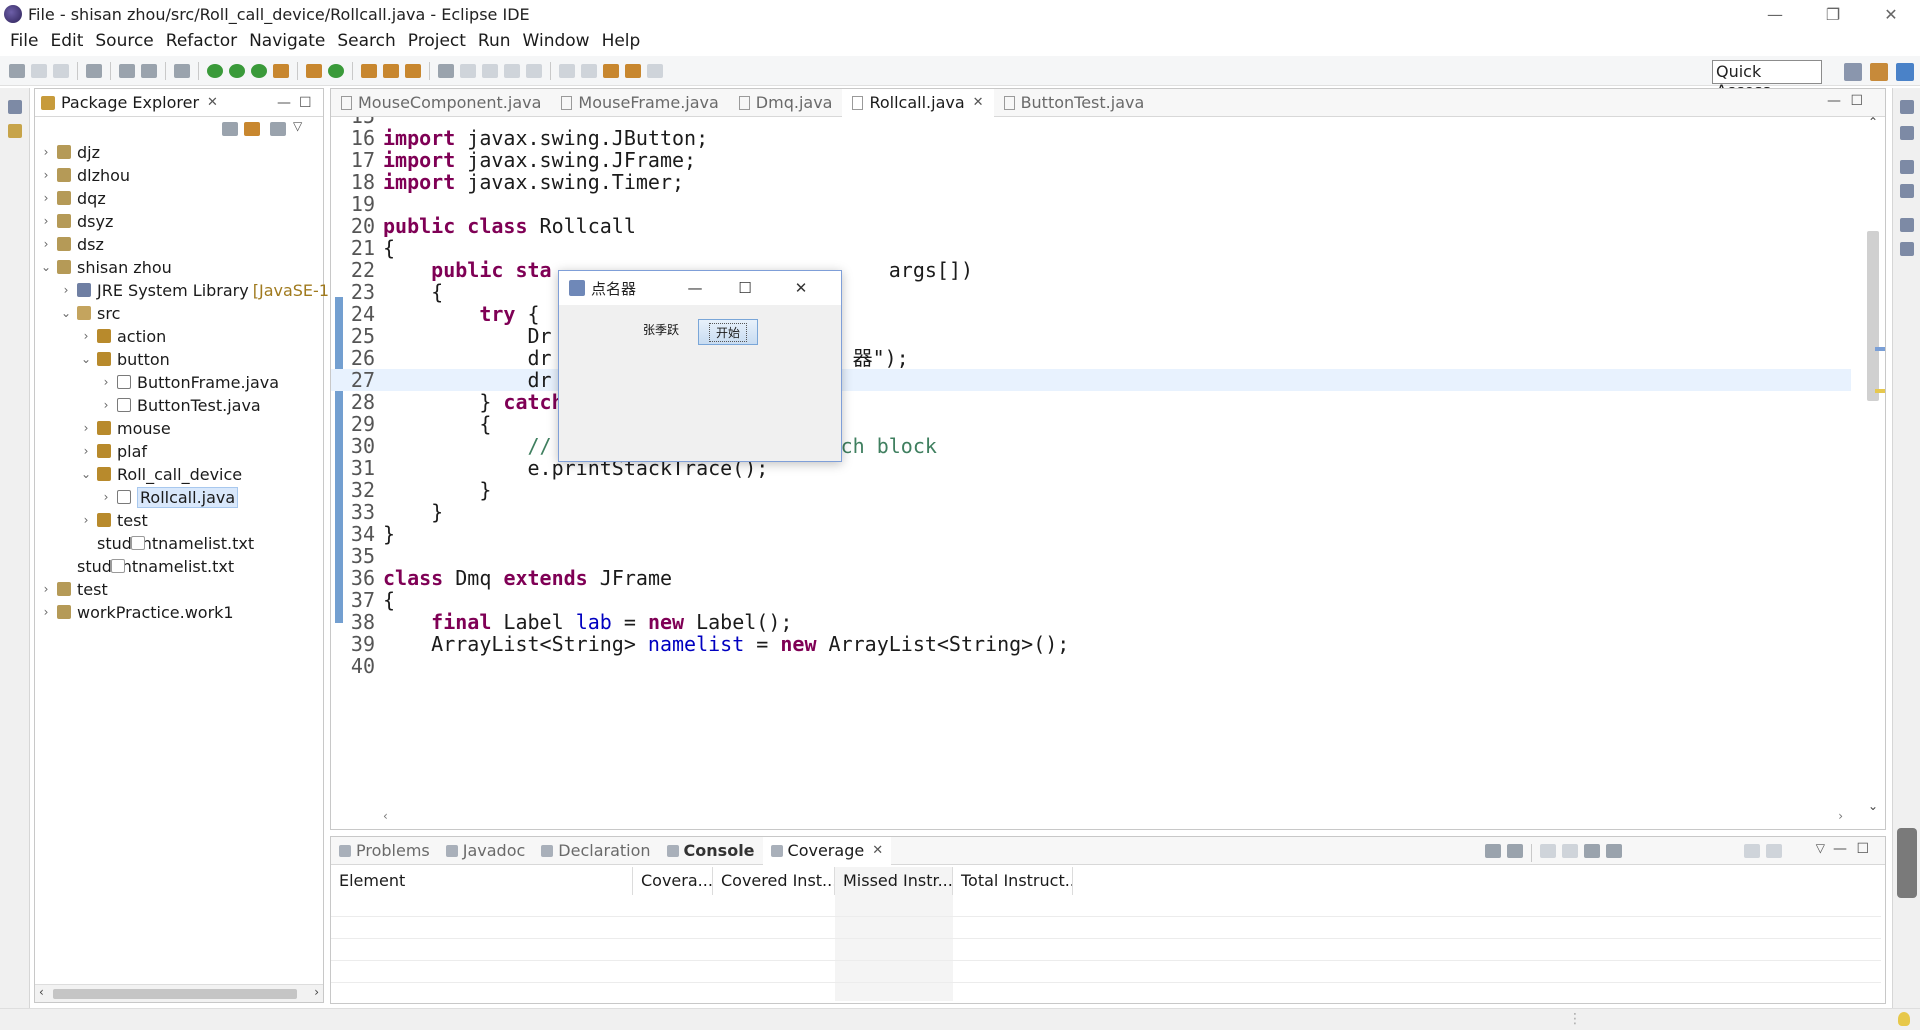 This screenshot has width=1920, height=1030. What do you see at coordinates (1905, 72) in the screenshot?
I see `java-perspective-icon` at bounding box center [1905, 72].